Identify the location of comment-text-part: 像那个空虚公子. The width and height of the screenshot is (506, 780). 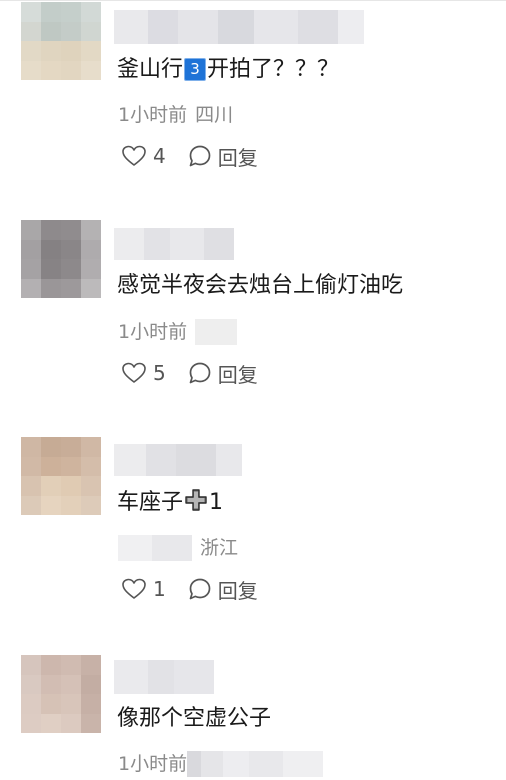
(194, 718).